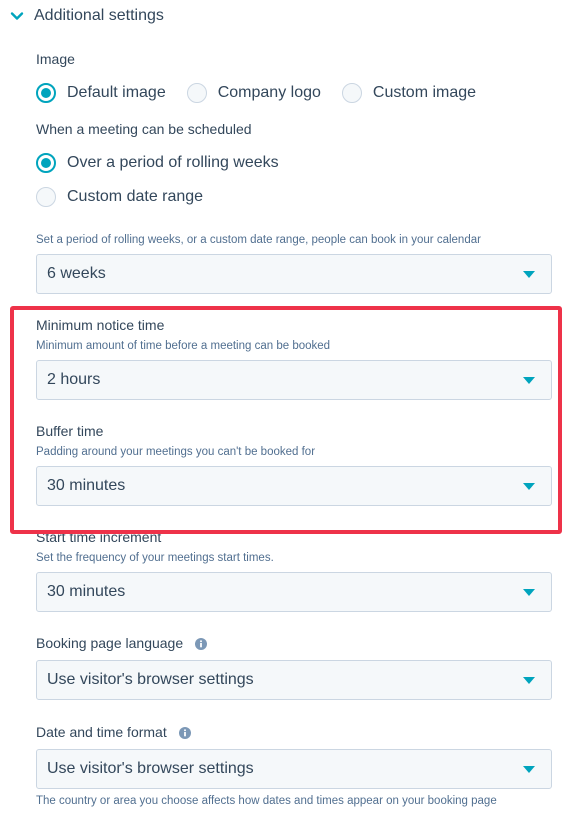 This screenshot has width=562, height=820. What do you see at coordinates (294, 680) in the screenshot?
I see `booking-language-select: Use visitor's browser settings` at bounding box center [294, 680].